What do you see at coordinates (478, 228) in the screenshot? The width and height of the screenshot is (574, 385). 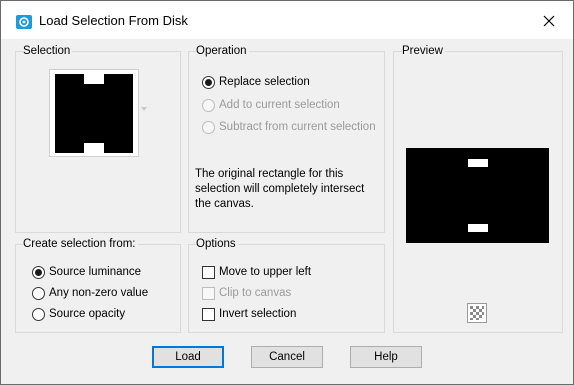 I see `preview-notch-bottom` at bounding box center [478, 228].